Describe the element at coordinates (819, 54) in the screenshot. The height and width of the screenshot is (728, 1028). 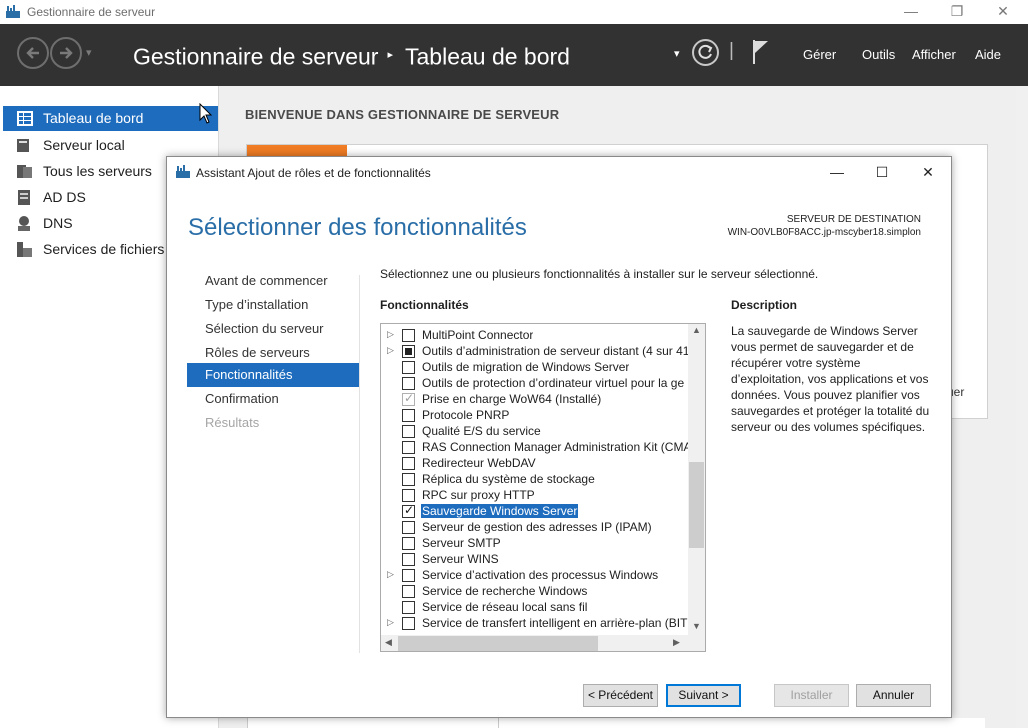
I see `menu-manage: Gérer` at that location.